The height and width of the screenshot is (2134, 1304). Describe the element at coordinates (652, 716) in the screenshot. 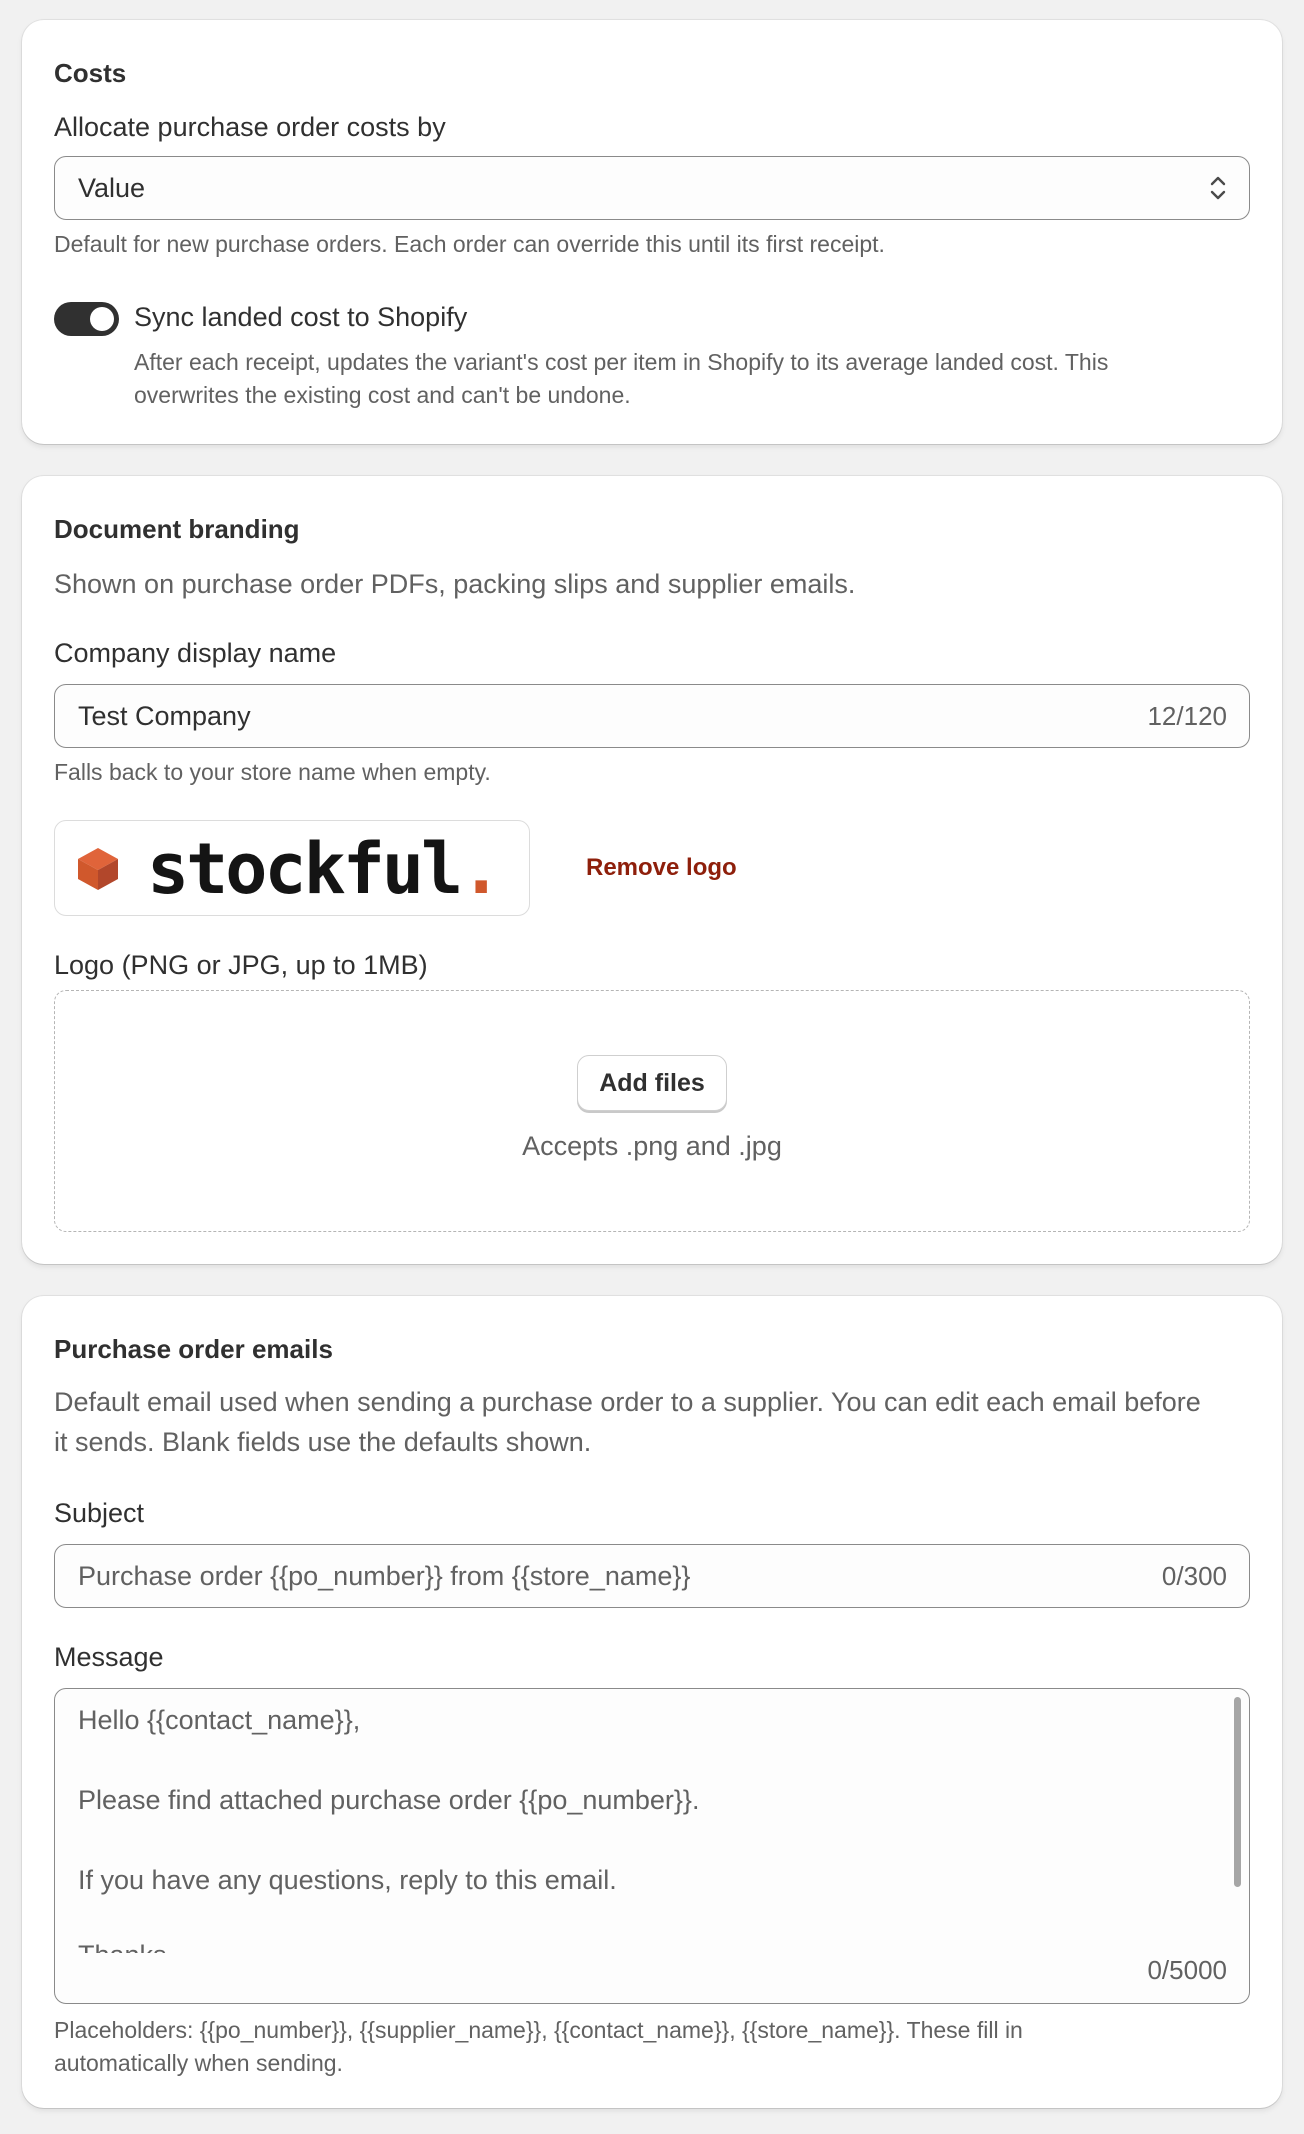

I see `company-name-input: Test Company 12/120` at that location.